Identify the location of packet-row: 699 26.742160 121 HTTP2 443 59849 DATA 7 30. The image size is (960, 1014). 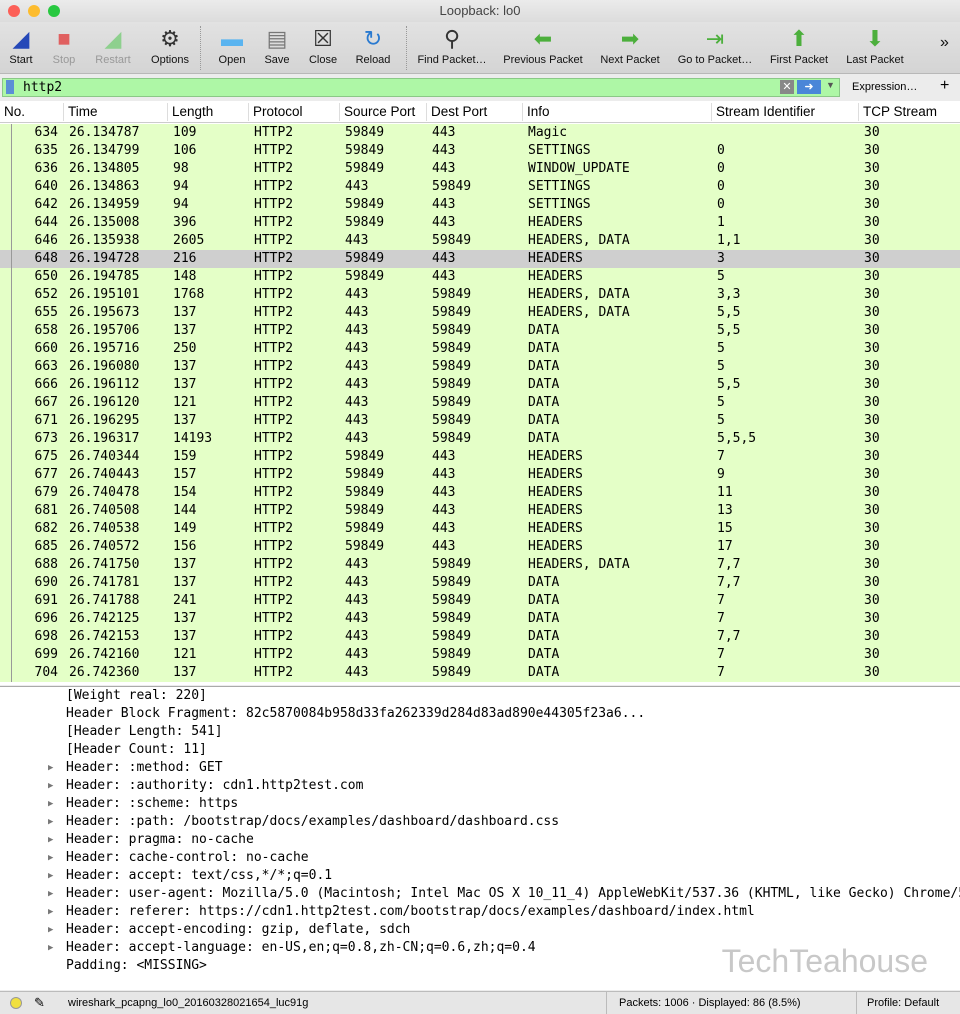
(480, 655).